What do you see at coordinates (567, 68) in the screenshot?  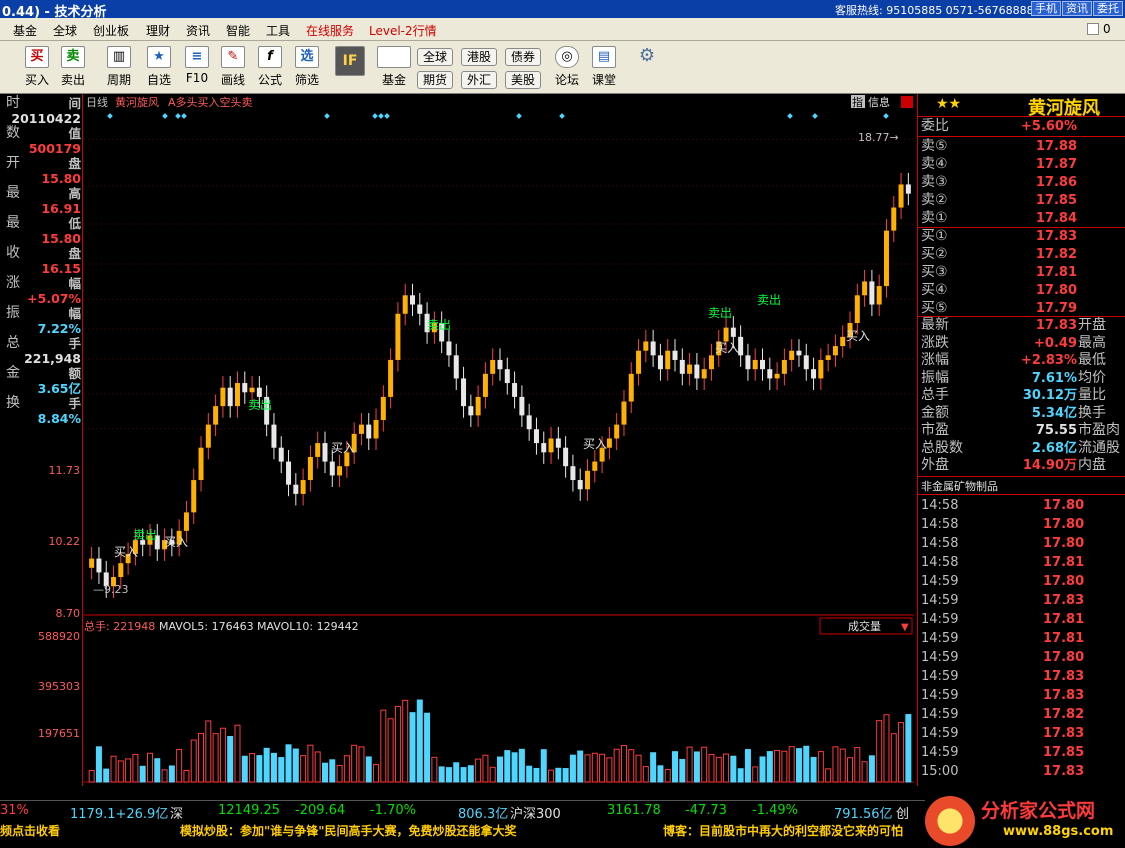 I see `forum-button: ◎ 论坛` at bounding box center [567, 68].